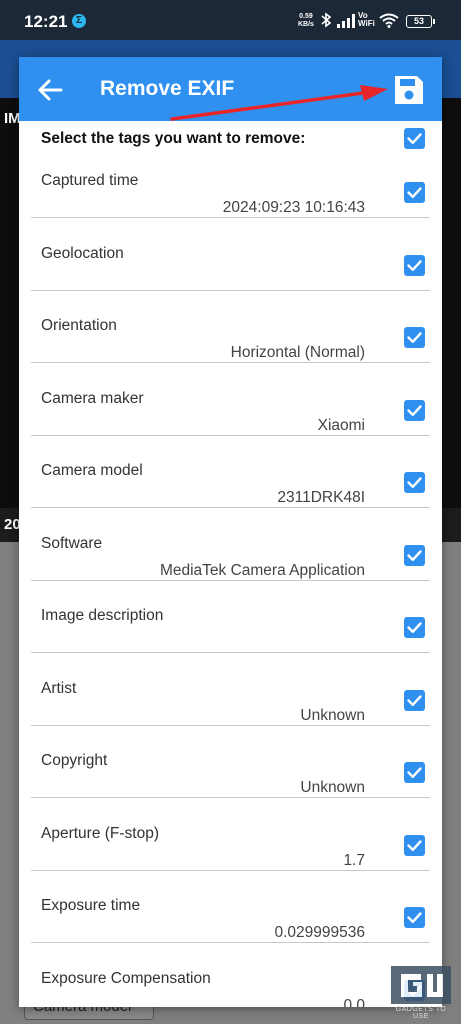  What do you see at coordinates (230, 636) in the screenshot?
I see `tag-row: Image description` at bounding box center [230, 636].